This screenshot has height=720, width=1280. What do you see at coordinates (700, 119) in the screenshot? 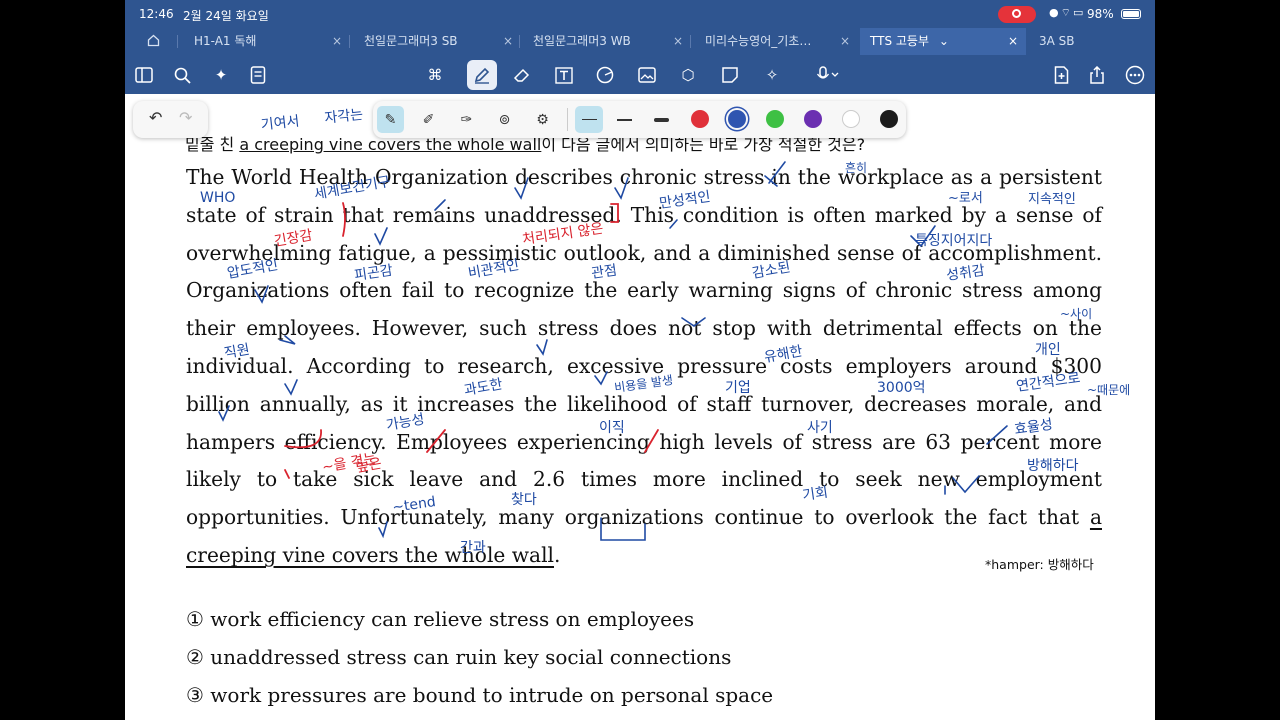
I see `color-red` at bounding box center [700, 119].